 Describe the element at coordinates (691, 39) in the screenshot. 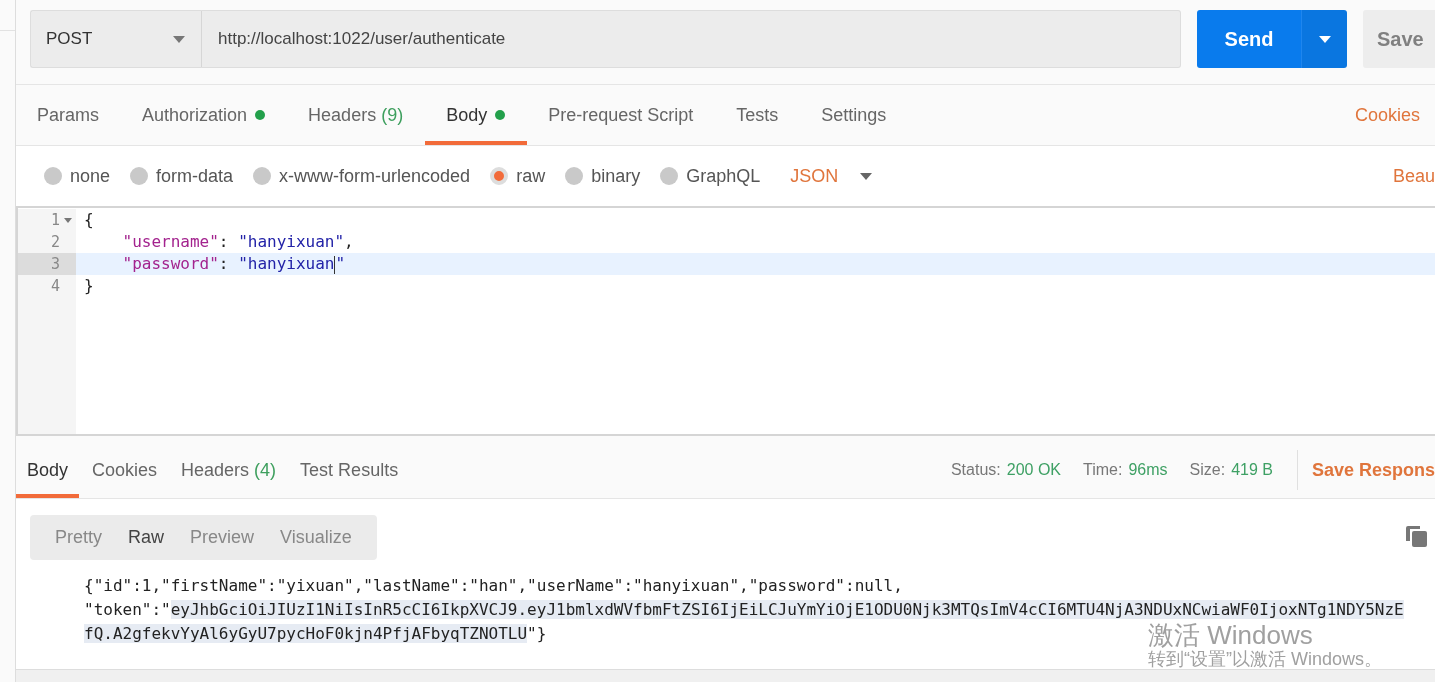

I see `url-field: http://localhost:1022/user/authenticate` at that location.